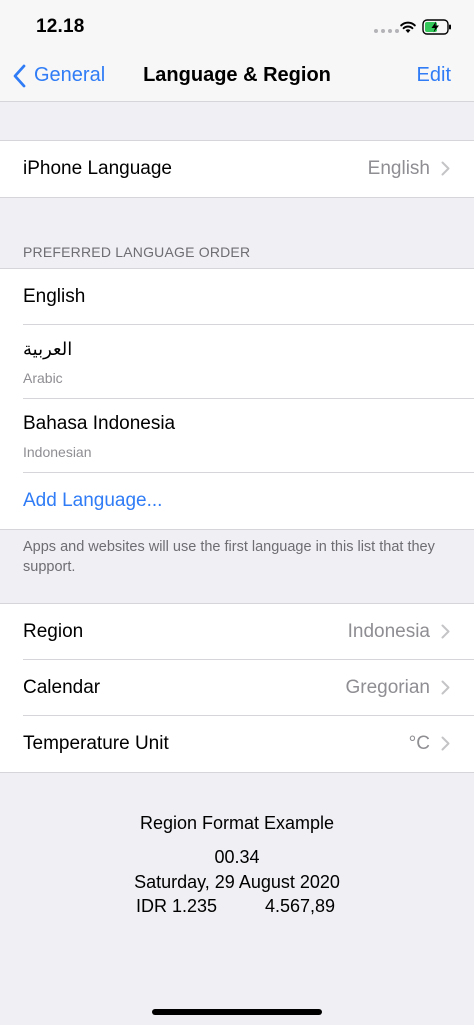 This screenshot has height=1025, width=474. Describe the element at coordinates (237, 362) in the screenshot. I see `language-item-arabic: العربية Arabic` at that location.